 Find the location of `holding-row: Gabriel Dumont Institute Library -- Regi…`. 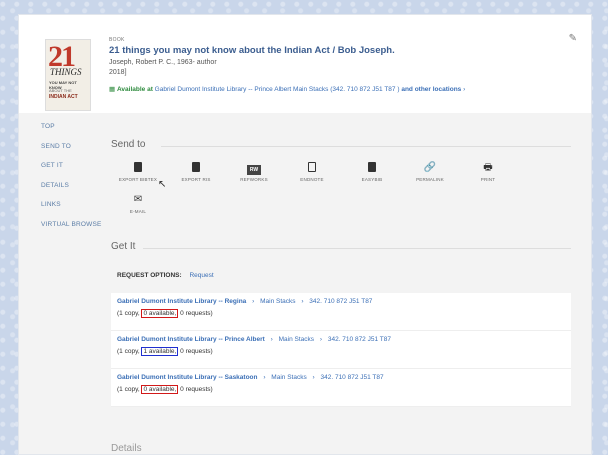

holding-row: Gabriel Dumont Institute Library -- Regi… is located at coordinates (341, 312).